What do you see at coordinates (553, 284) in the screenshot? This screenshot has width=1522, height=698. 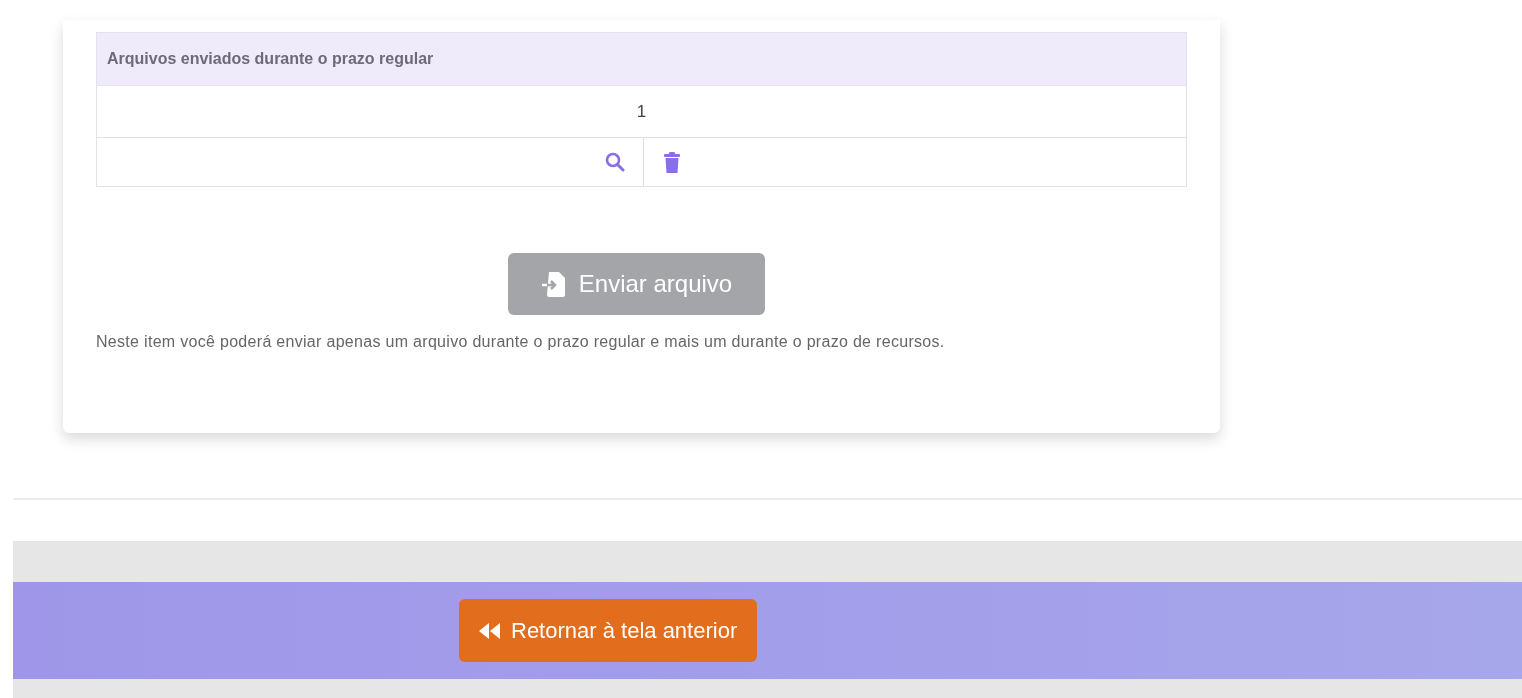 I see `file-import-icon` at bounding box center [553, 284].